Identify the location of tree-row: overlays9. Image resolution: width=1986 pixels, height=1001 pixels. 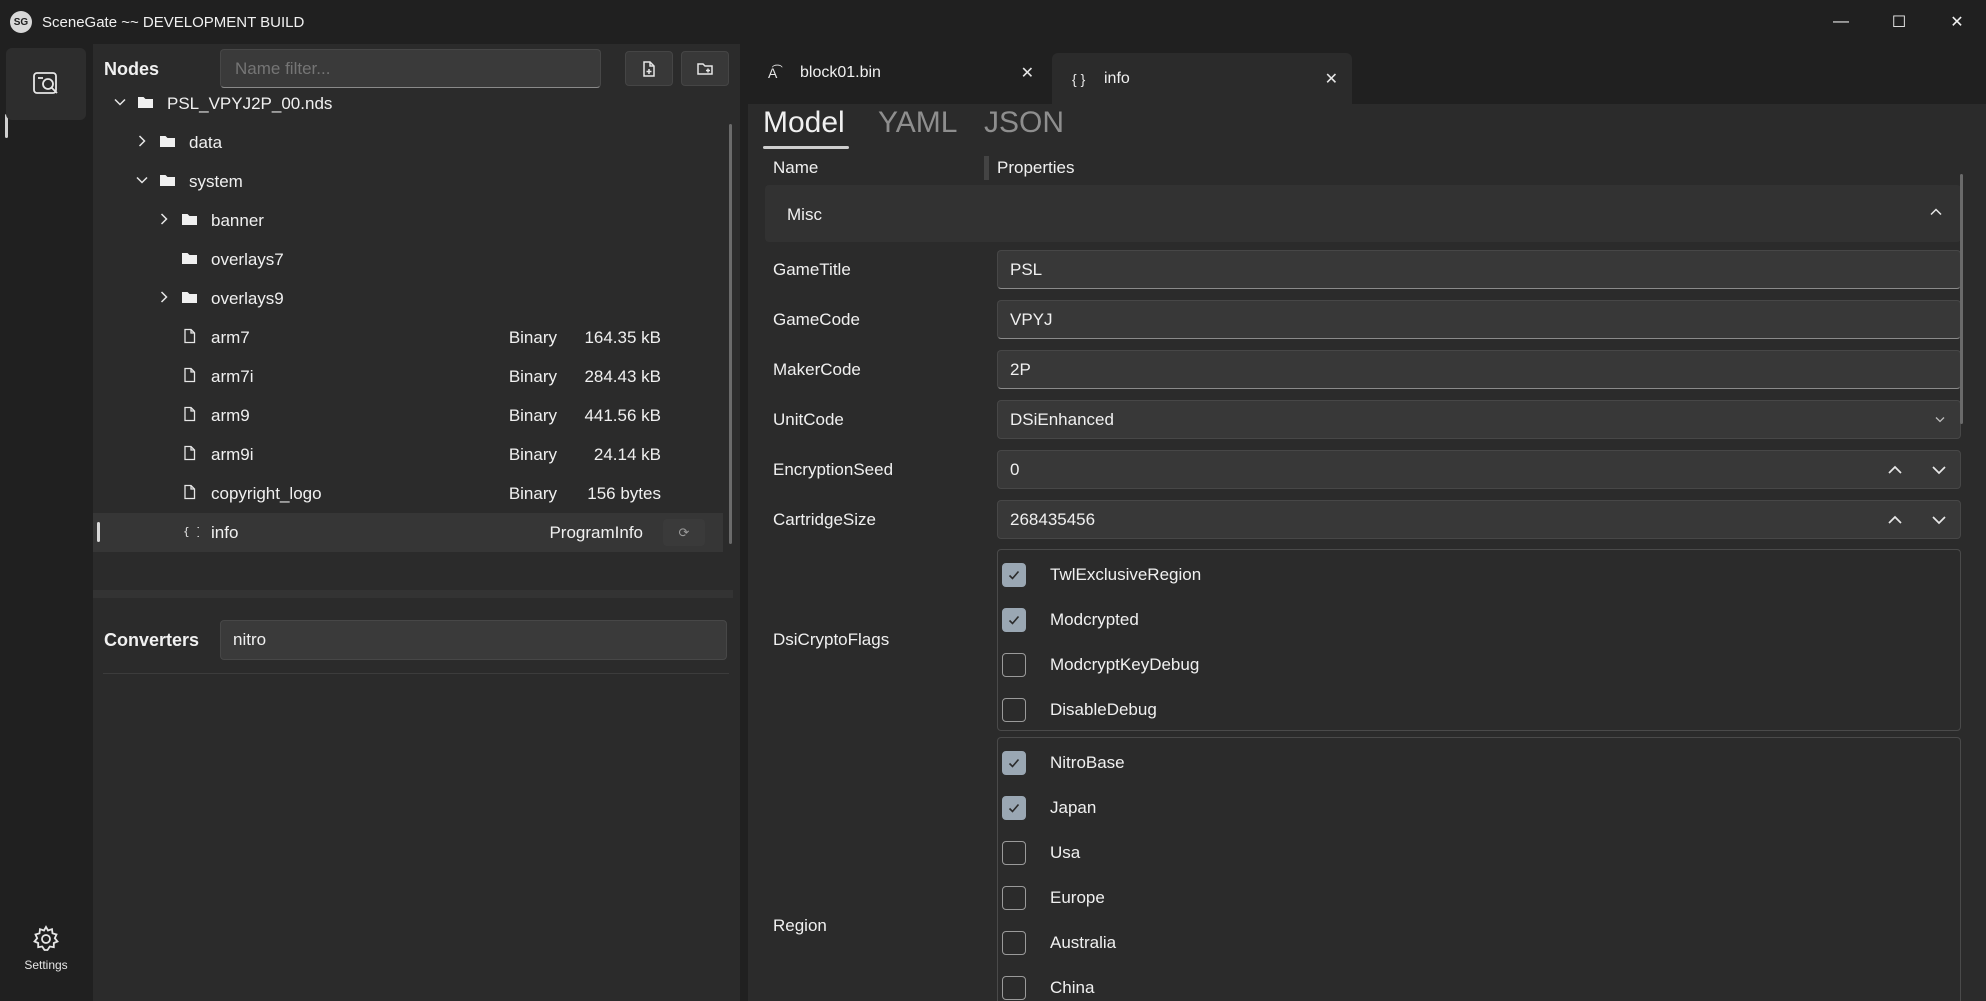
(408, 298).